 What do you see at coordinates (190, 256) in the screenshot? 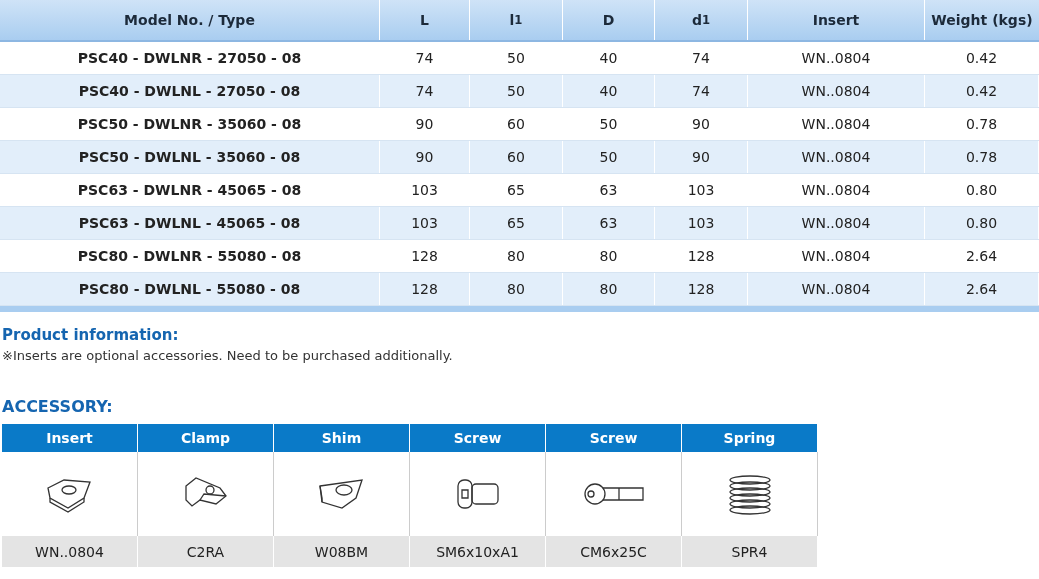
I see `table-cell: PSC80 - DWLNR - 55080 - 08` at bounding box center [190, 256].